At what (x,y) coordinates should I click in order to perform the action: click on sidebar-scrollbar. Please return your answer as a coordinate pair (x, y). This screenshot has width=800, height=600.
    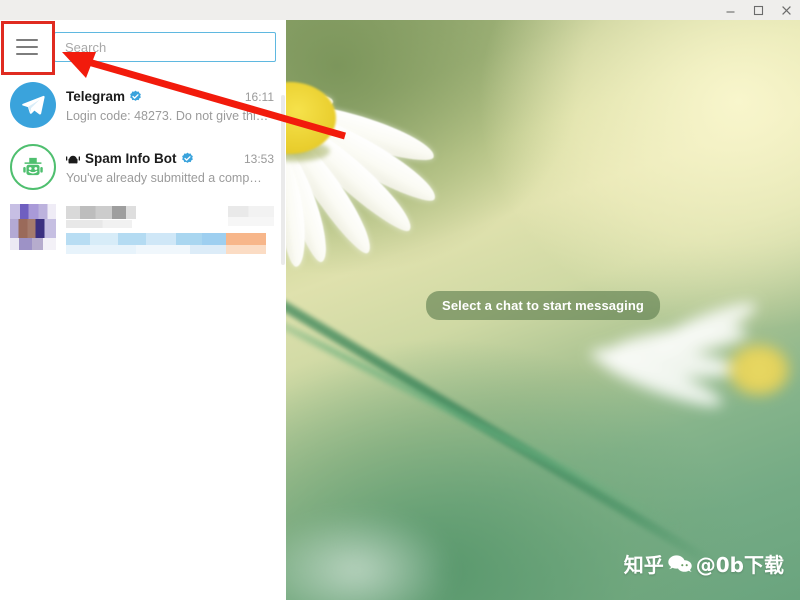
    Looking at the image, I should click on (283, 180).